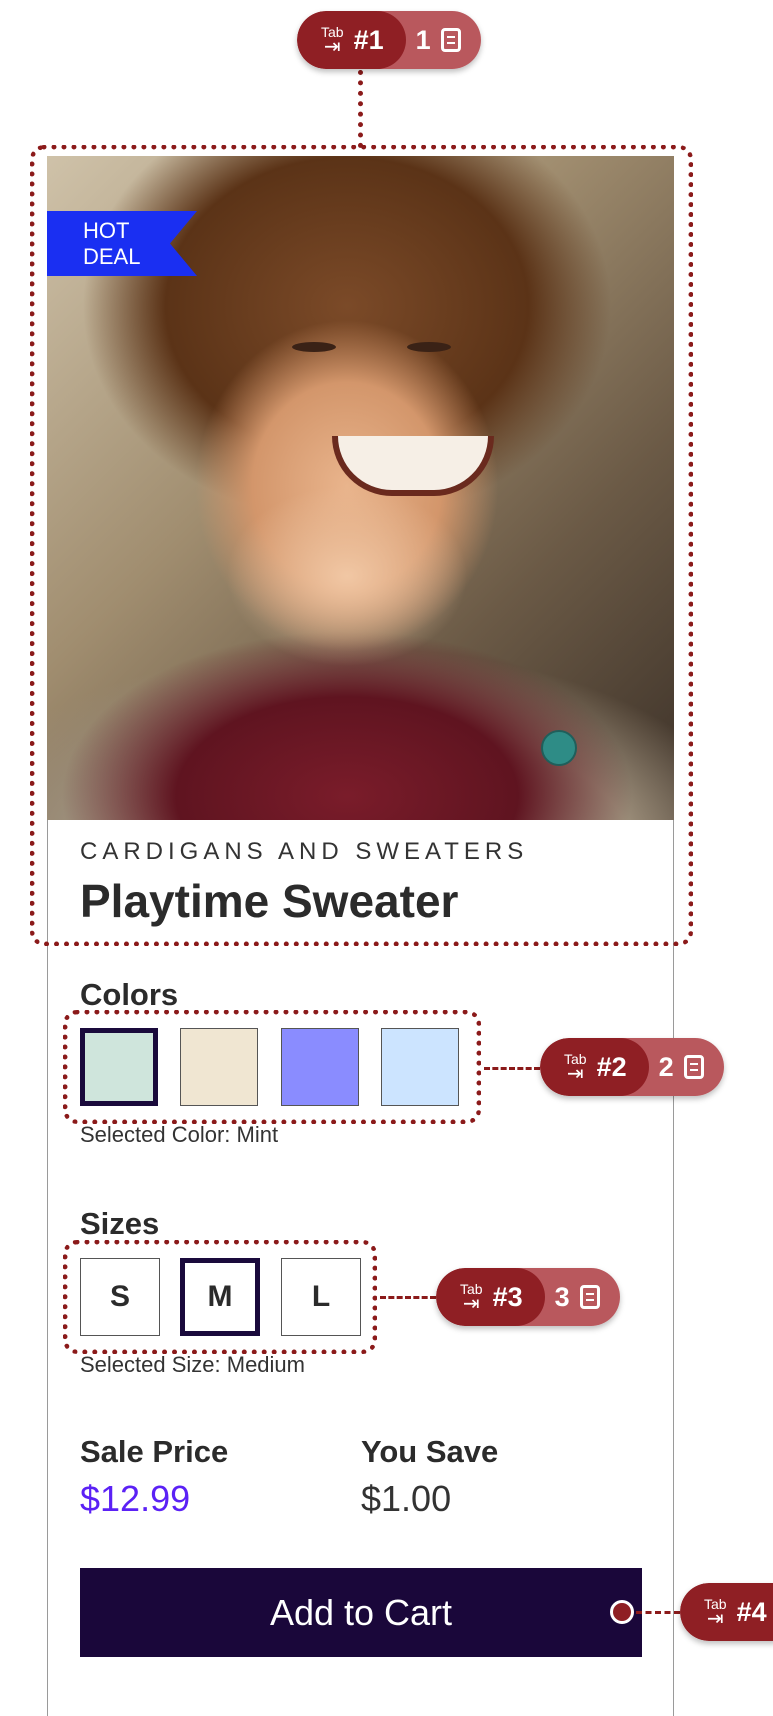  I want to click on you-save-label: You Save, so click(430, 1451).